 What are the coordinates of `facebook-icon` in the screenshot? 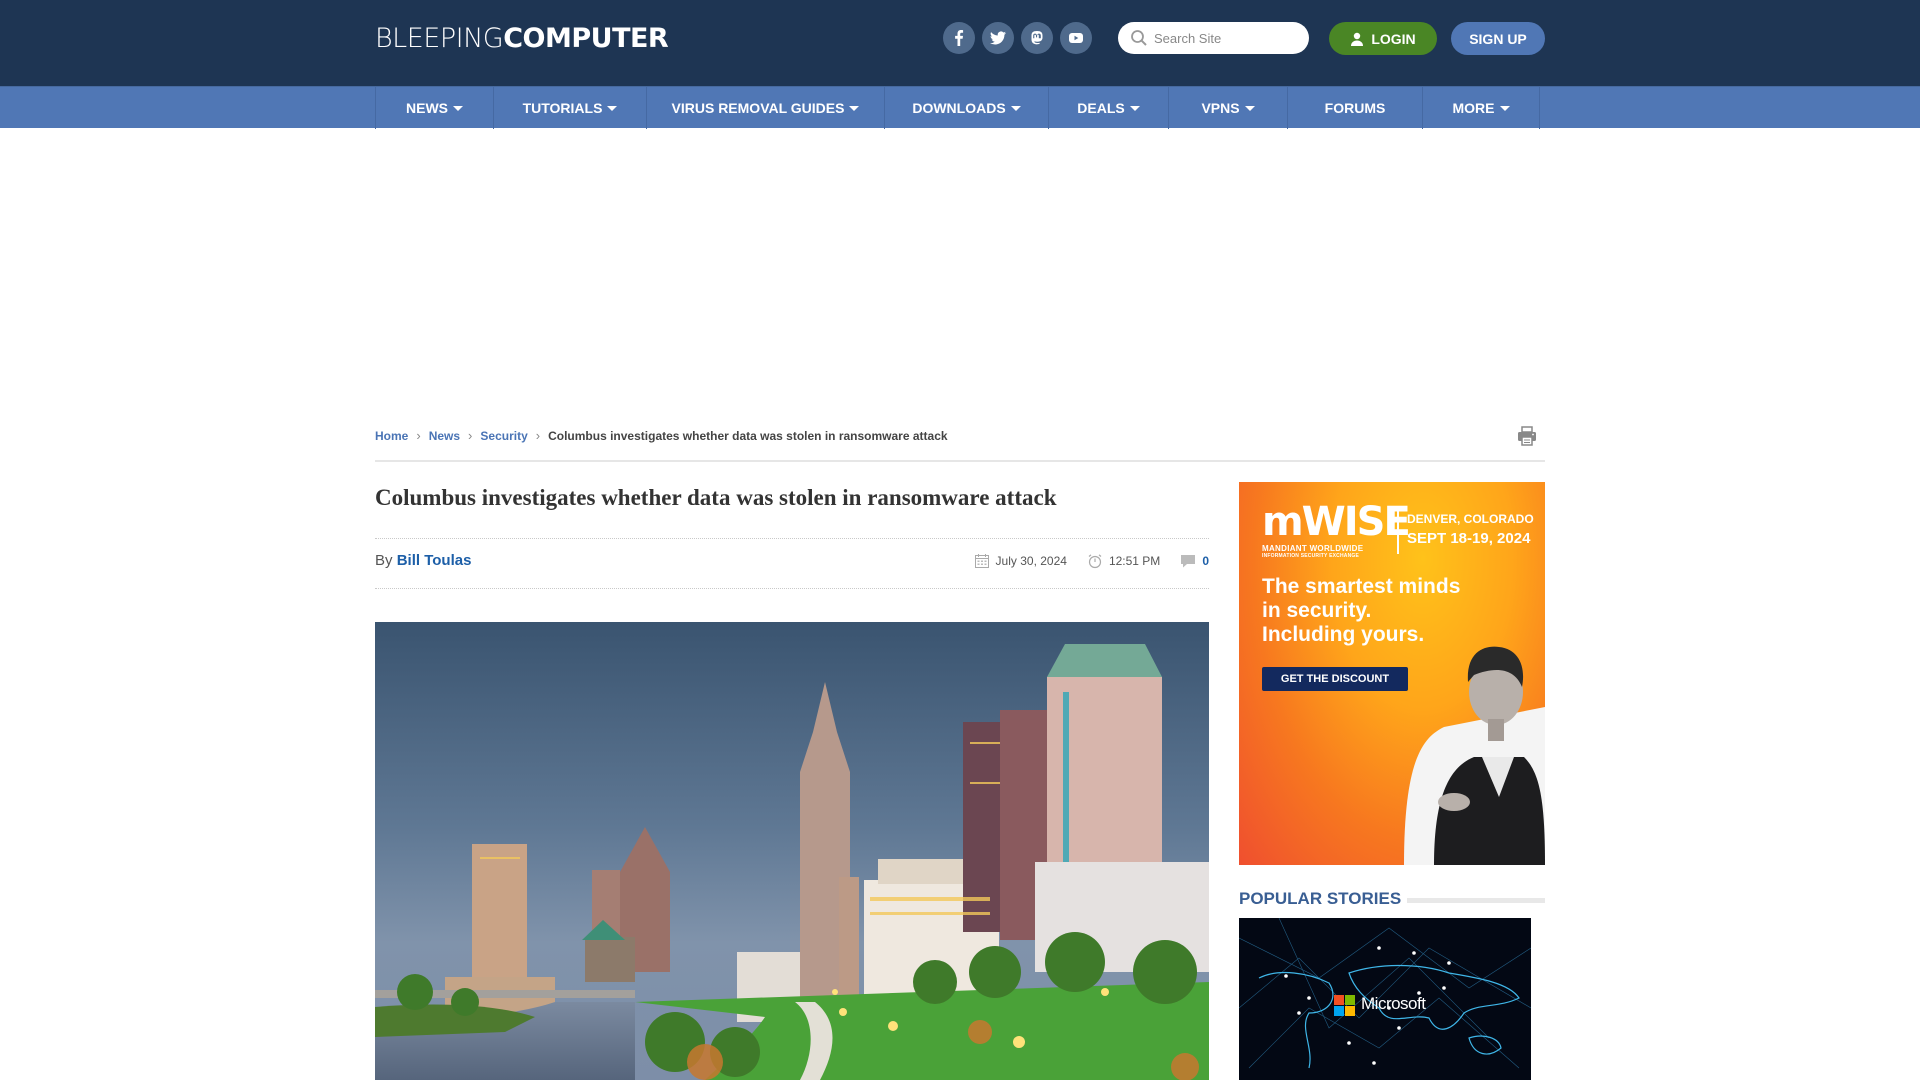 It's located at (959, 38).